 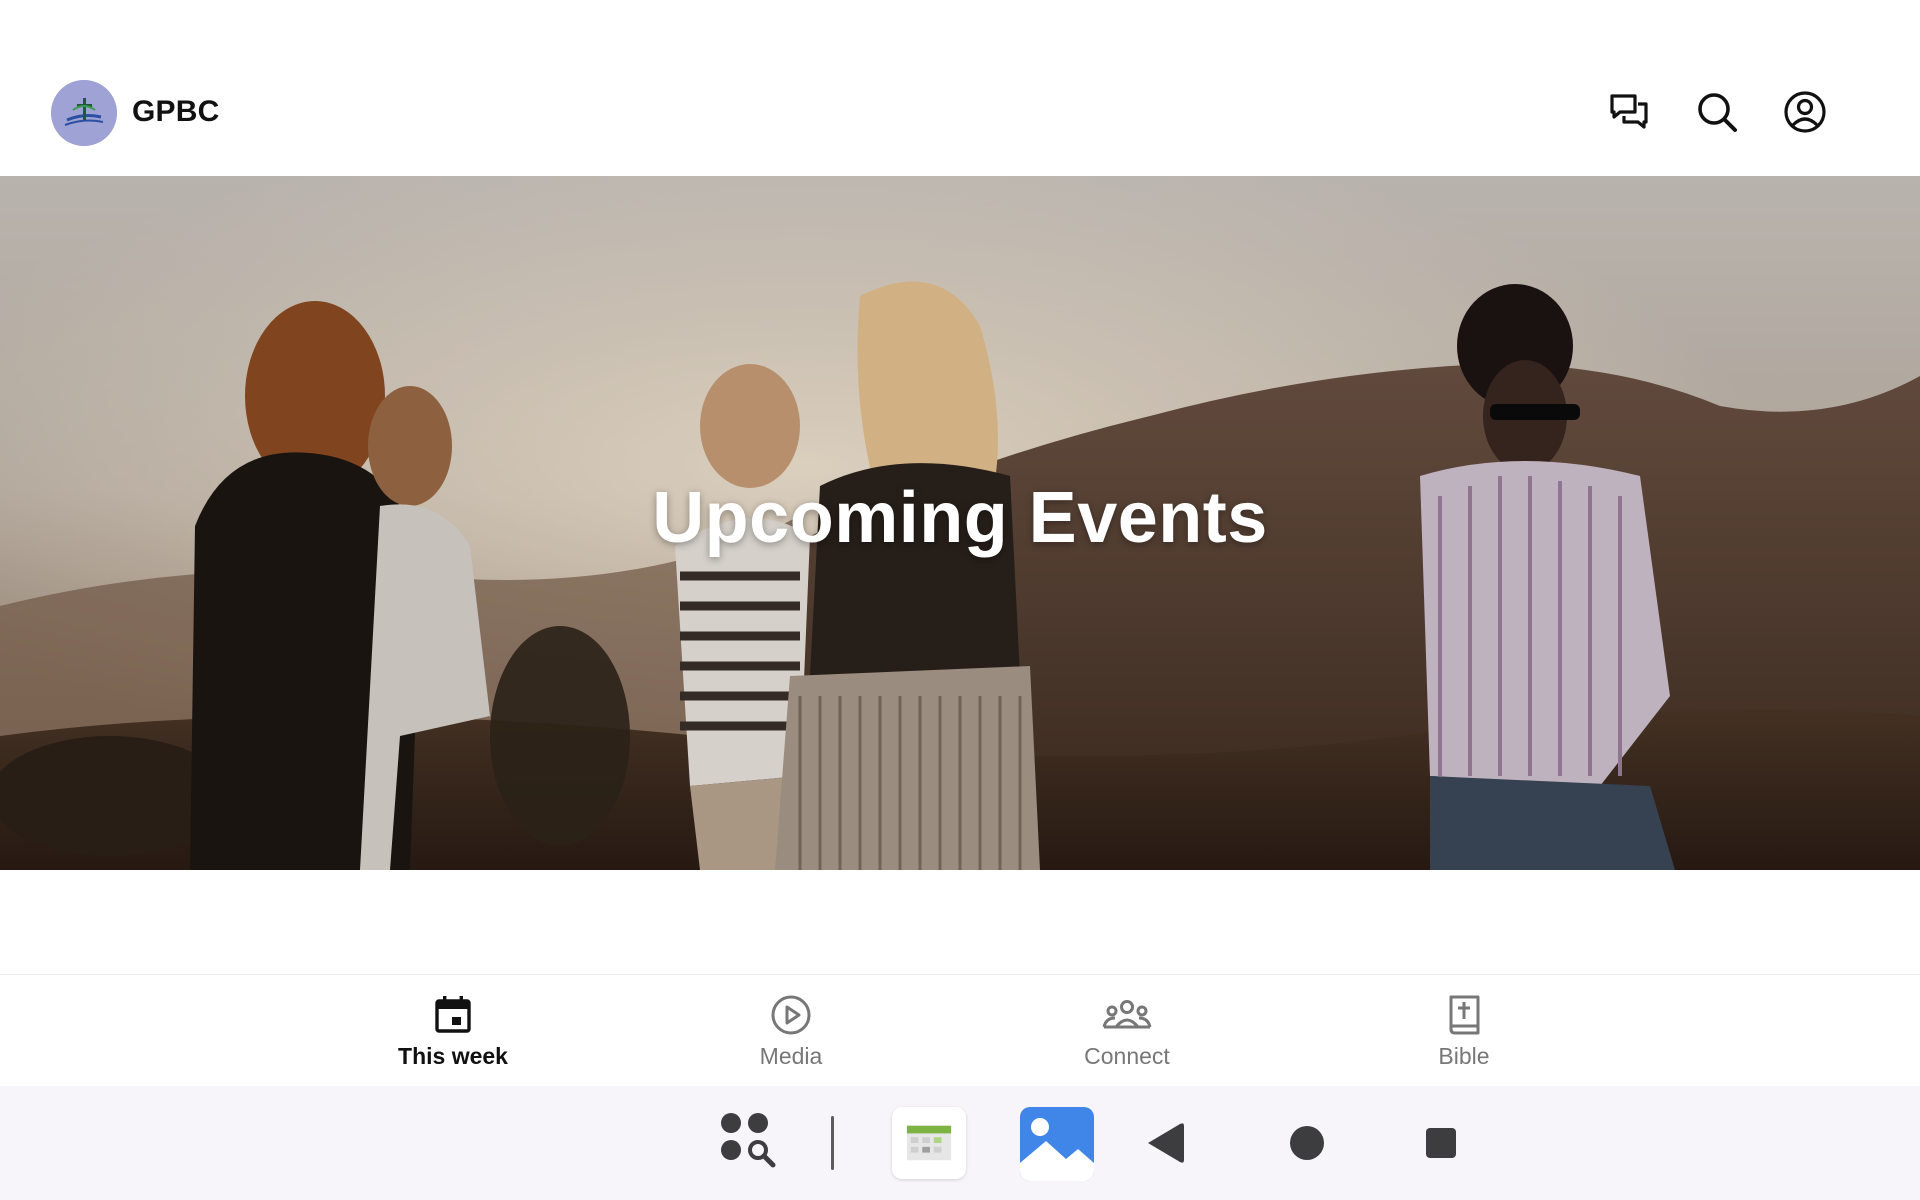 I want to click on profile-icon, so click(x=1805, y=112).